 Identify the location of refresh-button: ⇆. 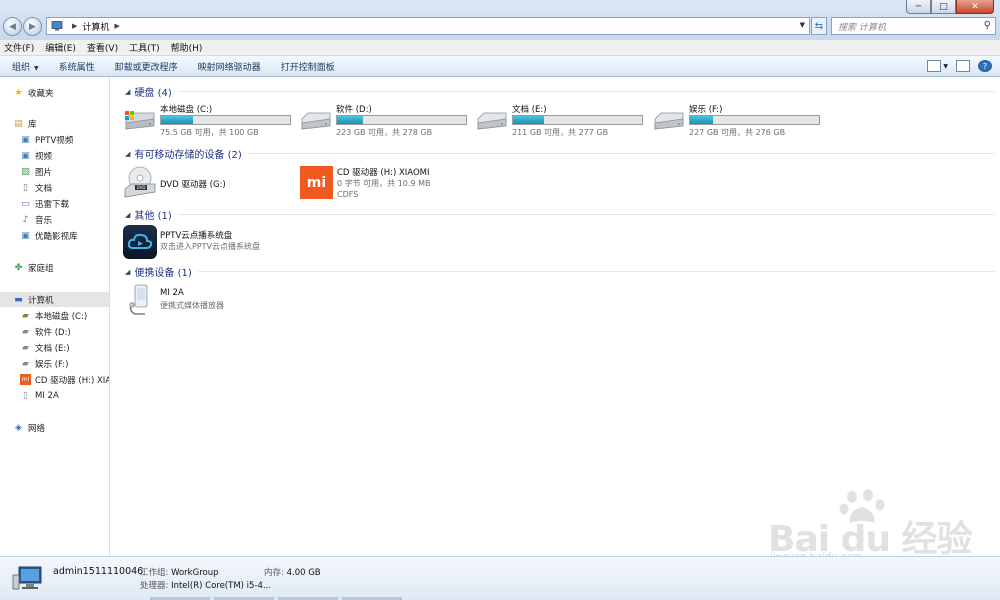
(819, 26).